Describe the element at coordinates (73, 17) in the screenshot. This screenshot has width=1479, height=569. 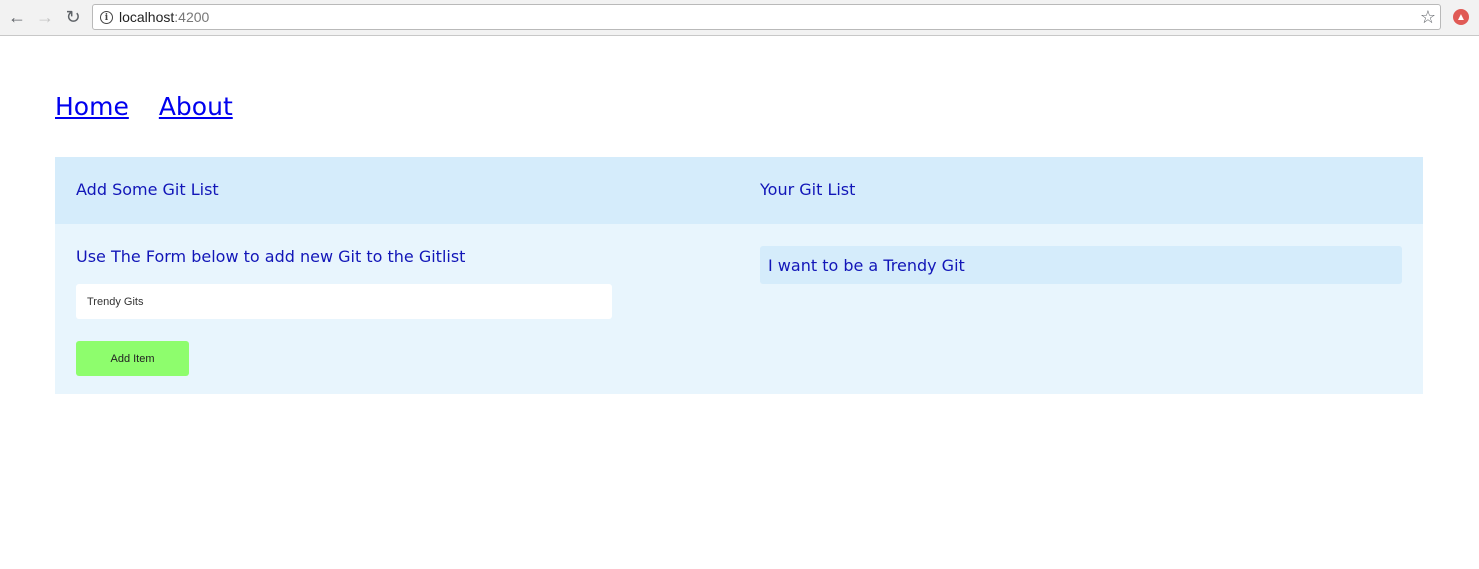
I see `reload-icon: ↻` at that location.